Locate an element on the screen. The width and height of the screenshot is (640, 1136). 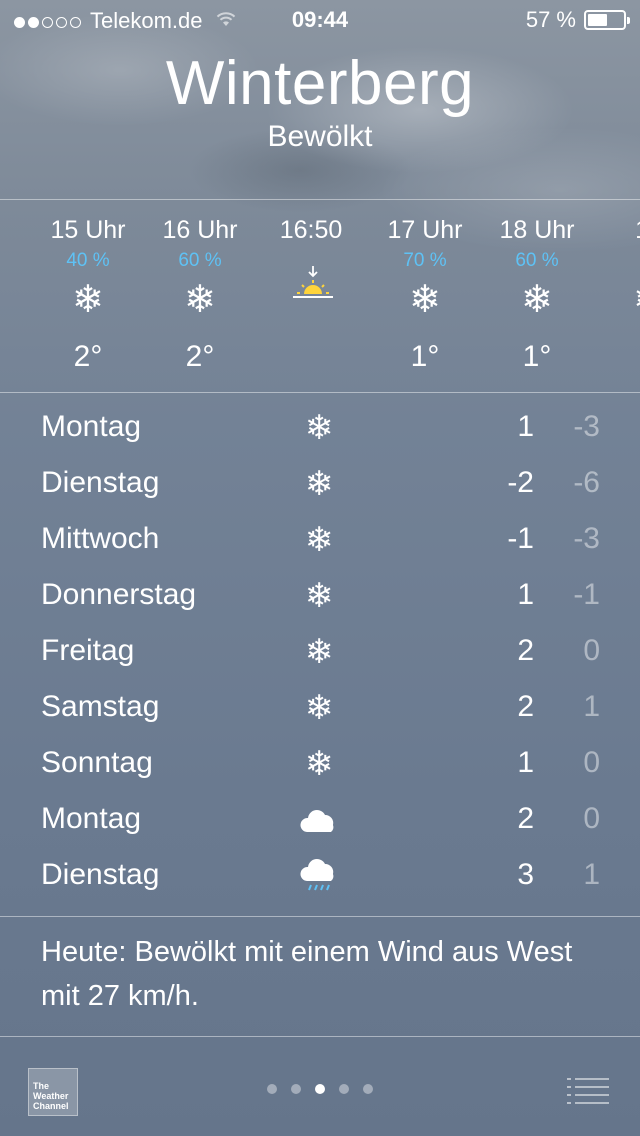
day-row: Freitag ❄ 2 0 is located at coordinates (320, 652).